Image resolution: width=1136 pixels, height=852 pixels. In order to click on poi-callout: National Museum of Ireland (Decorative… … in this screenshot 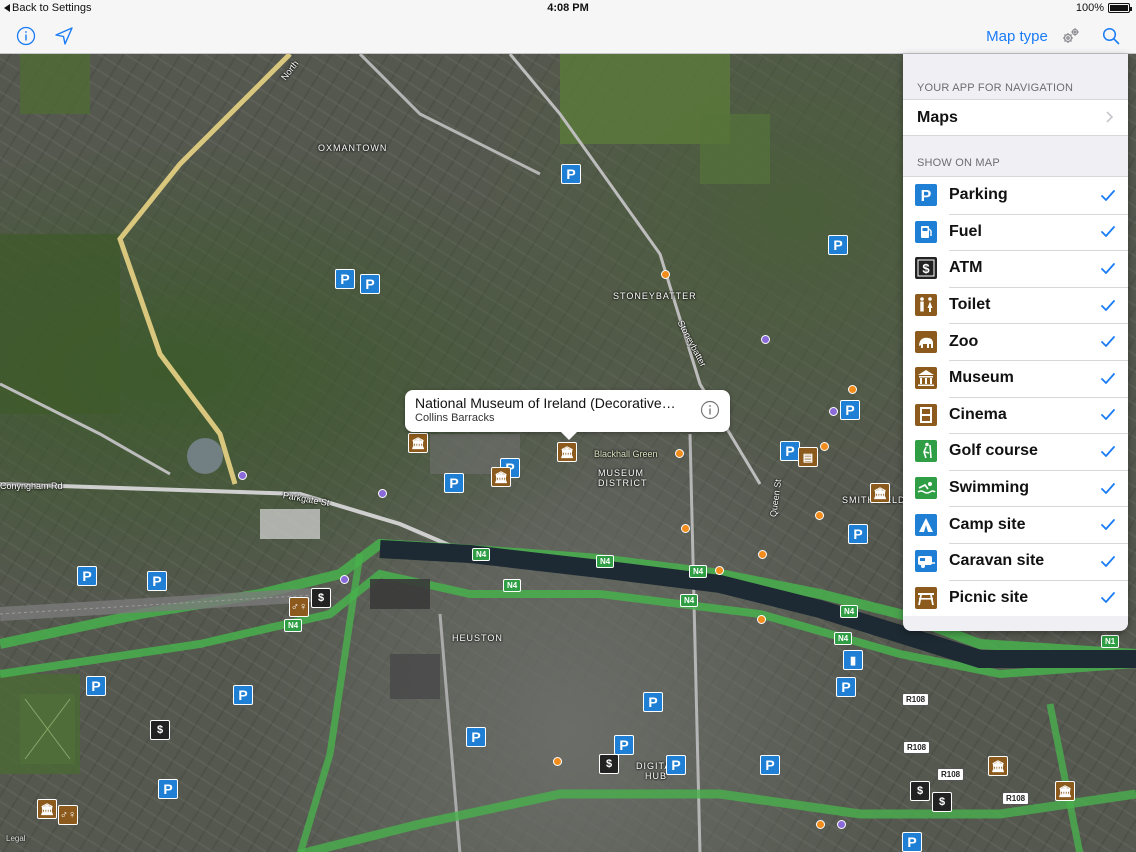, I will do `click(567, 415)`.